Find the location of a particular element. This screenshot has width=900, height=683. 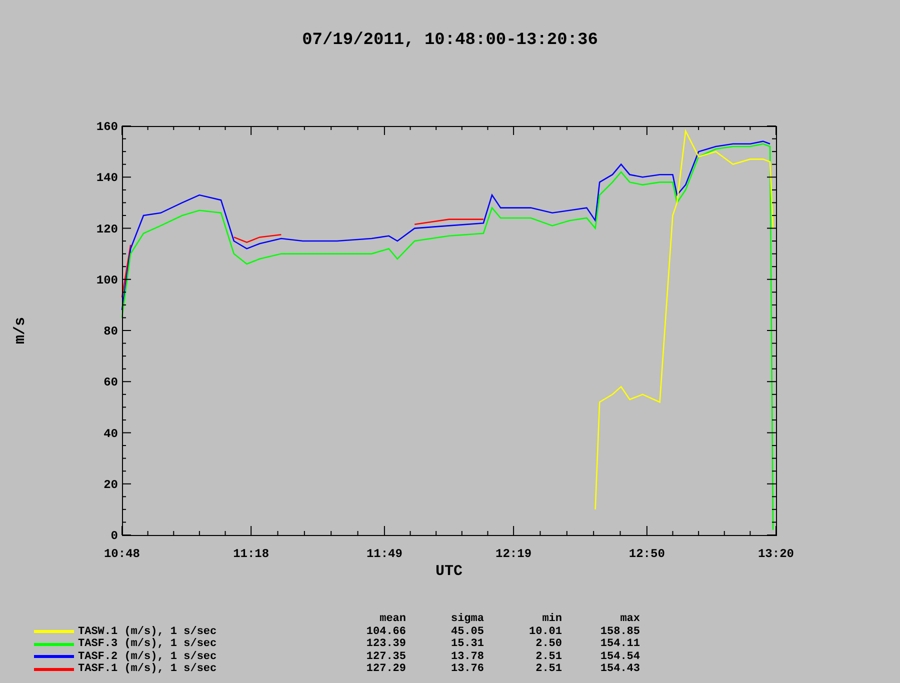

stat-value: 154.43 is located at coordinates (619, 669).